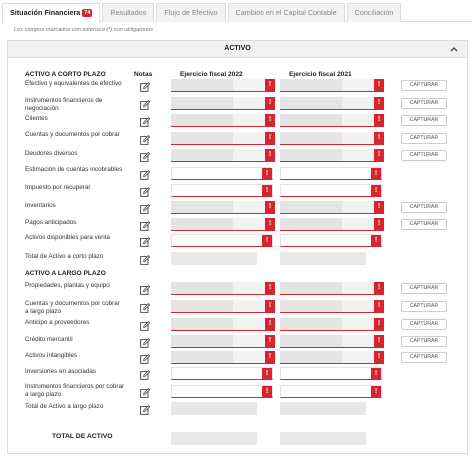  Describe the element at coordinates (286, 12) in the screenshot. I see `tab-cambios-capital-contable: Cambios en el Capital Contable` at that location.